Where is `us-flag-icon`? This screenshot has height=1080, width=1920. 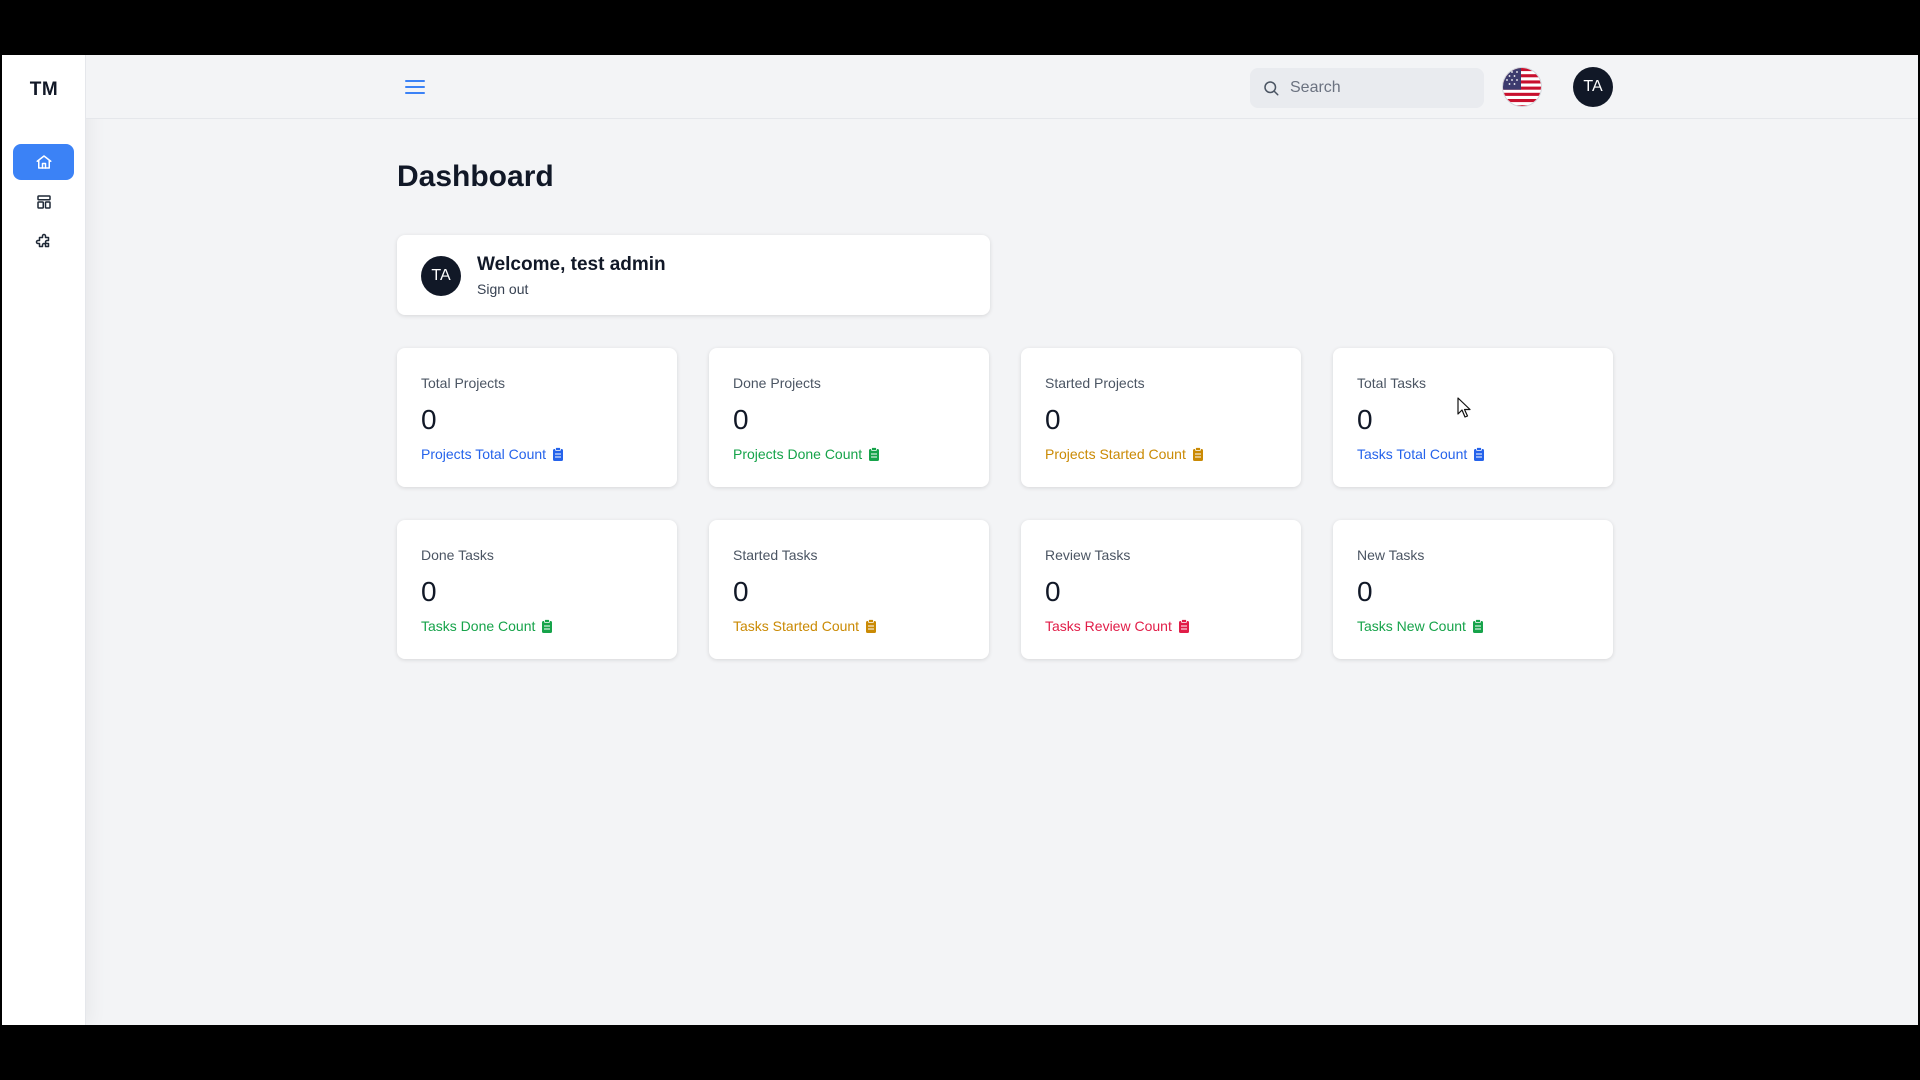 us-flag-icon is located at coordinates (1522, 87).